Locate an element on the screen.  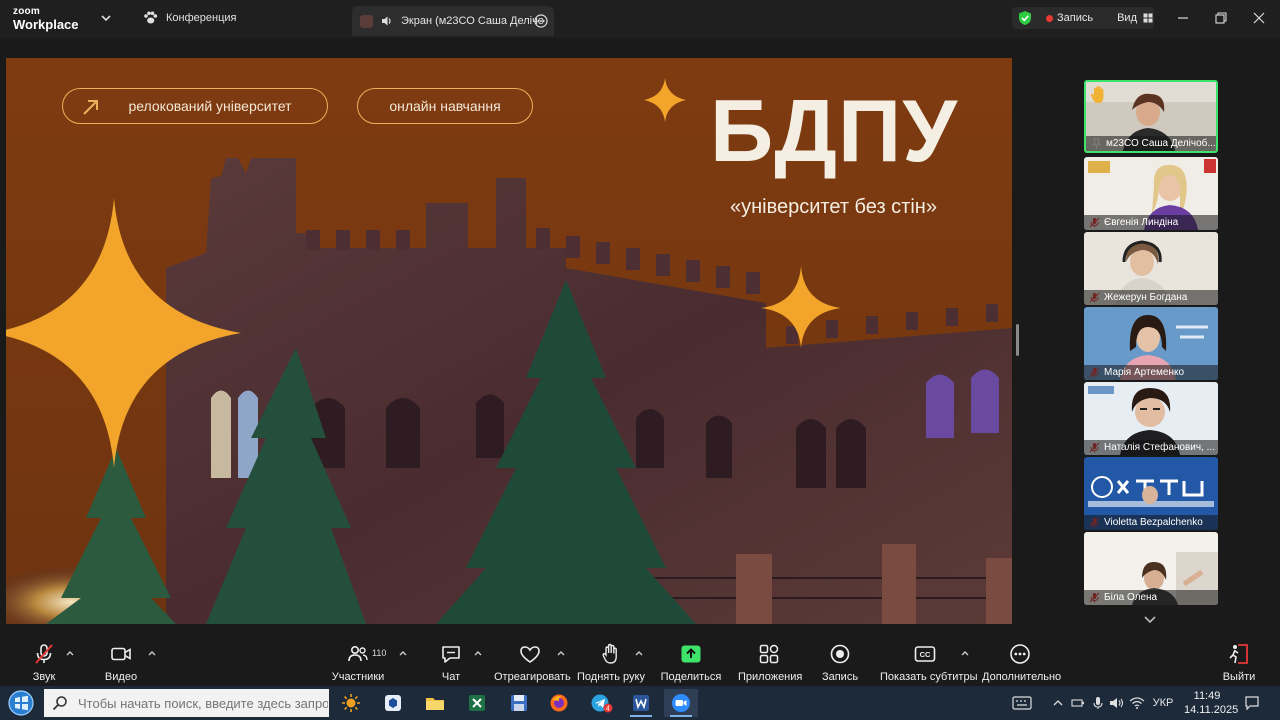
tray-notifications is located at coordinates (1252, 703).